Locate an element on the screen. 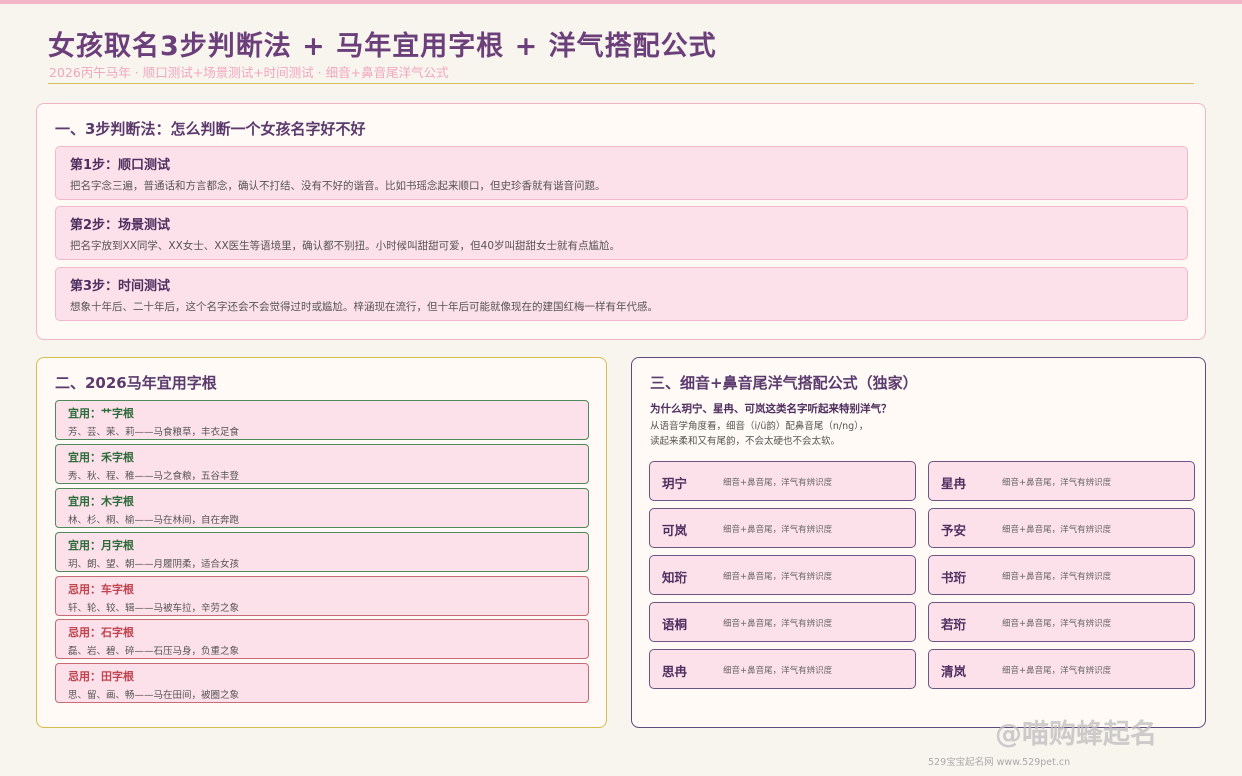 The image size is (1242, 776). name-label: 可岚 is located at coordinates (675, 530).